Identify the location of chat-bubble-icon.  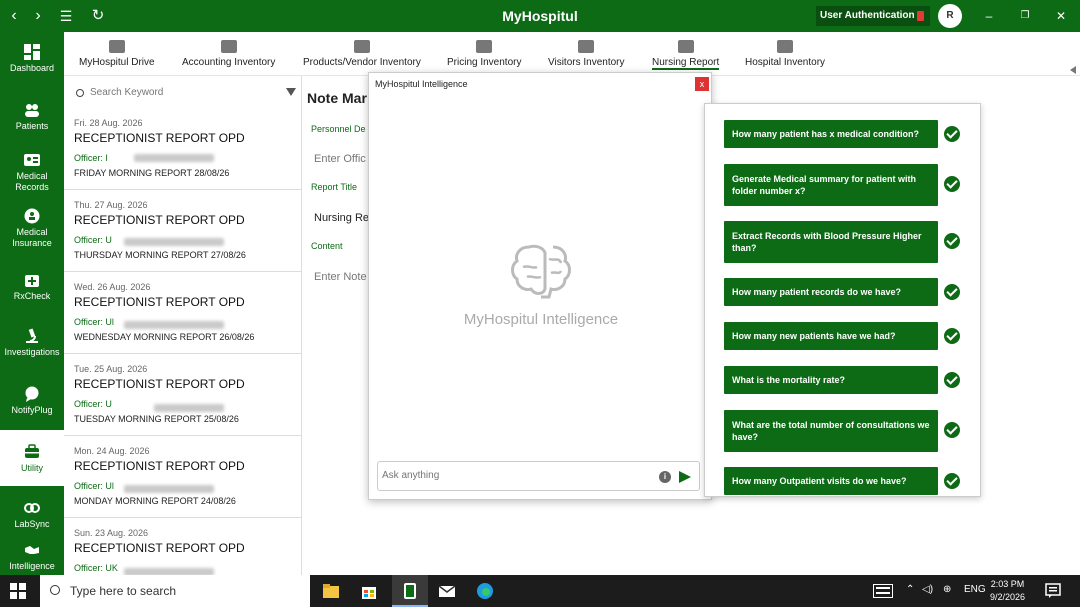
(32, 394).